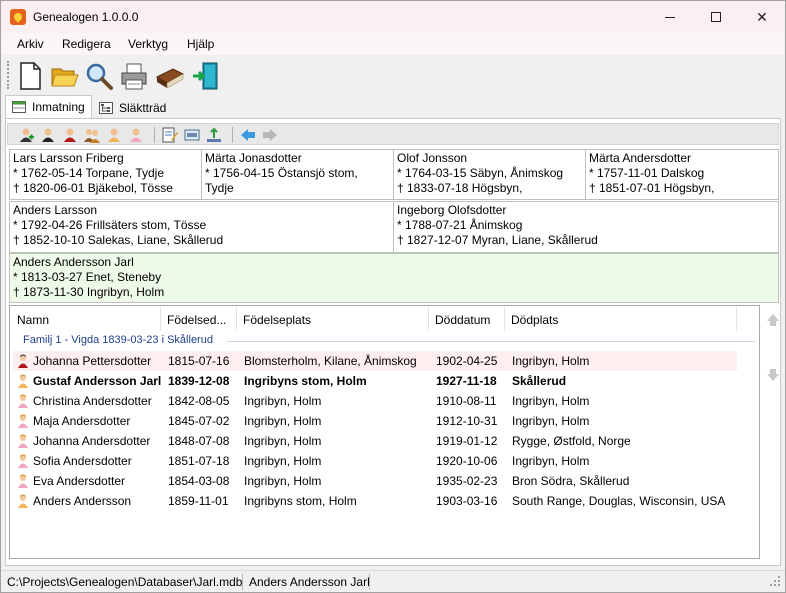 The image size is (786, 593). What do you see at coordinates (170, 76) in the screenshot?
I see `book-icon` at bounding box center [170, 76].